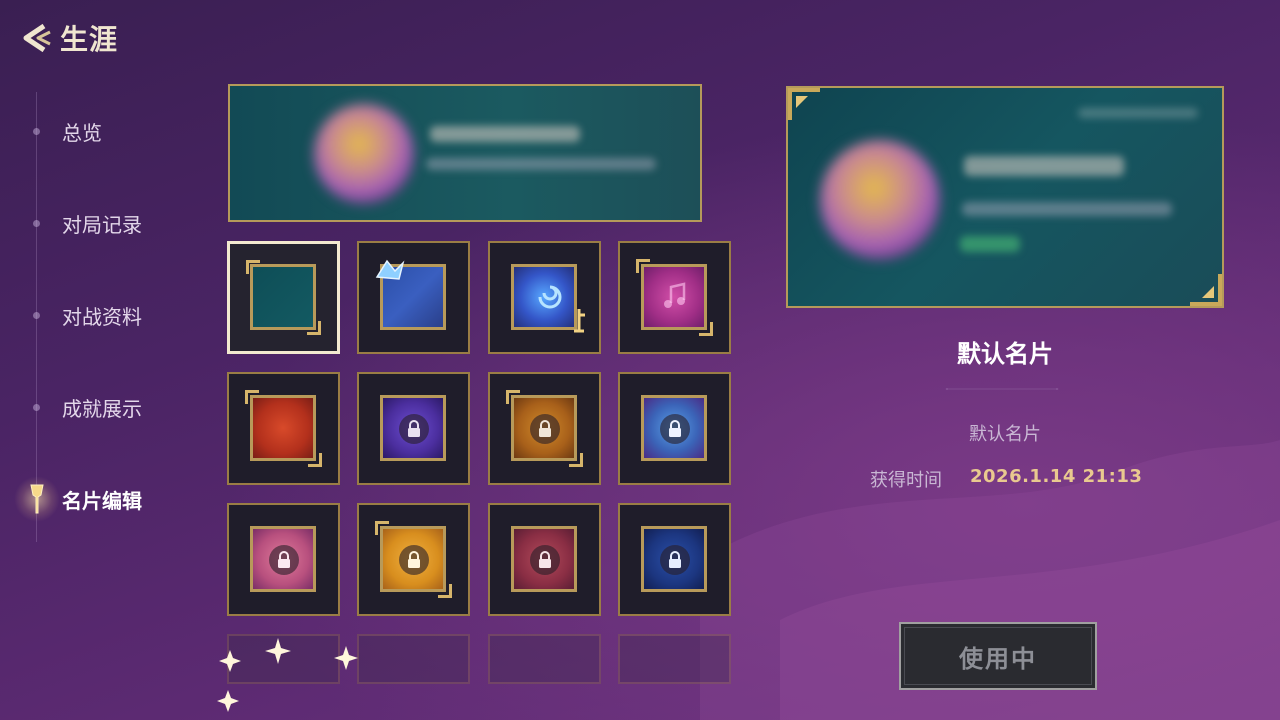  Describe the element at coordinates (1005, 354) in the screenshot. I see `card-name: 默认名片` at that location.